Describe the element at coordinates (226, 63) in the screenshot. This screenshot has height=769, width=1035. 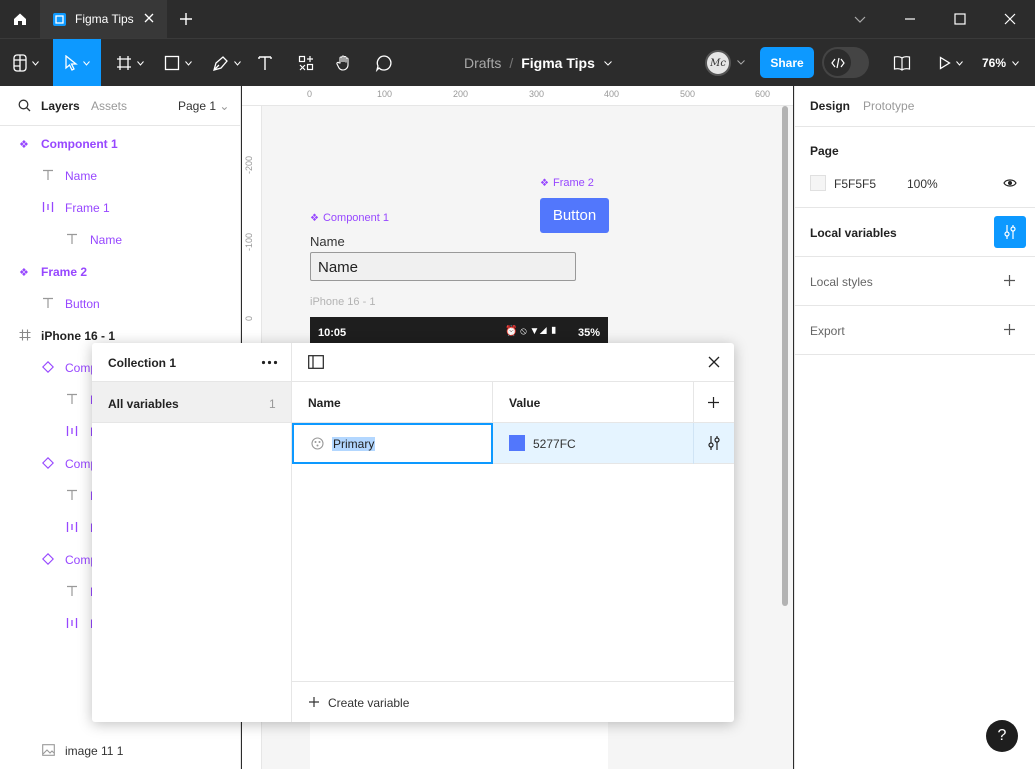
I see `pen-tool-button` at that location.